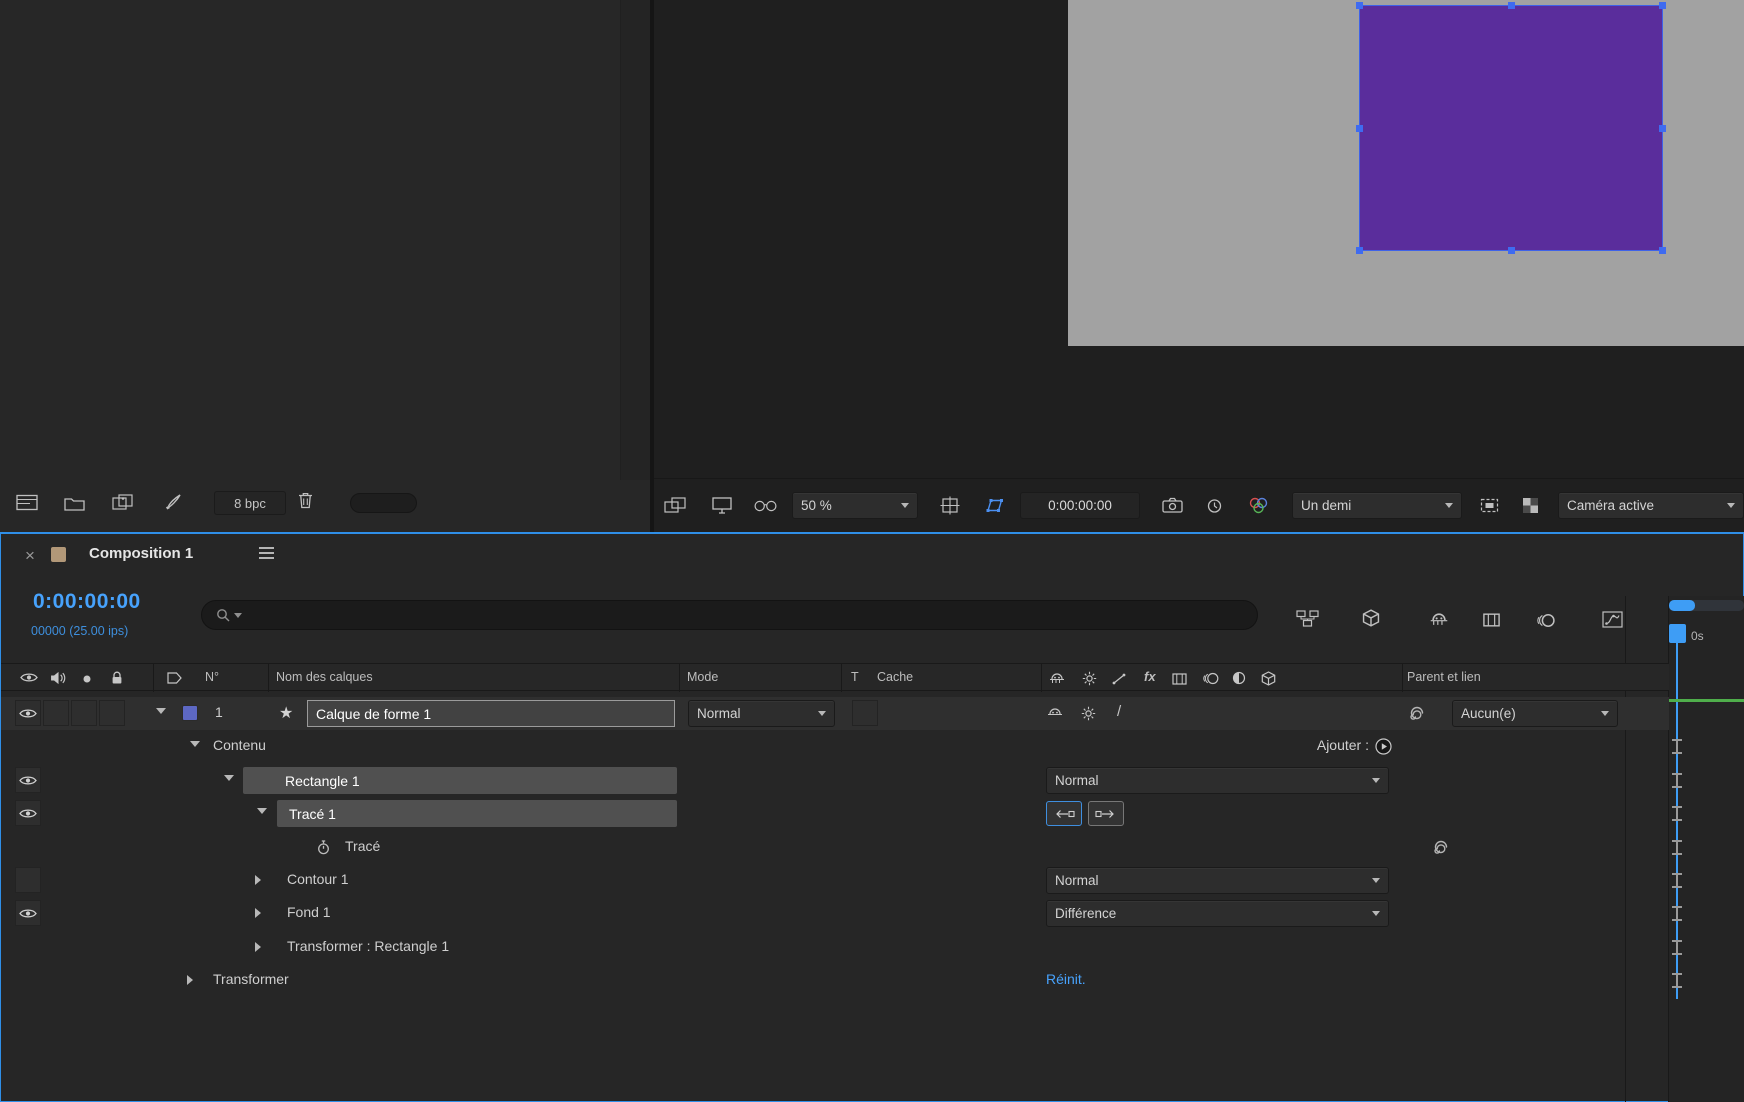  Describe the element at coordinates (1439, 619) in the screenshot. I see `hide-shy-layers-icon` at that location.